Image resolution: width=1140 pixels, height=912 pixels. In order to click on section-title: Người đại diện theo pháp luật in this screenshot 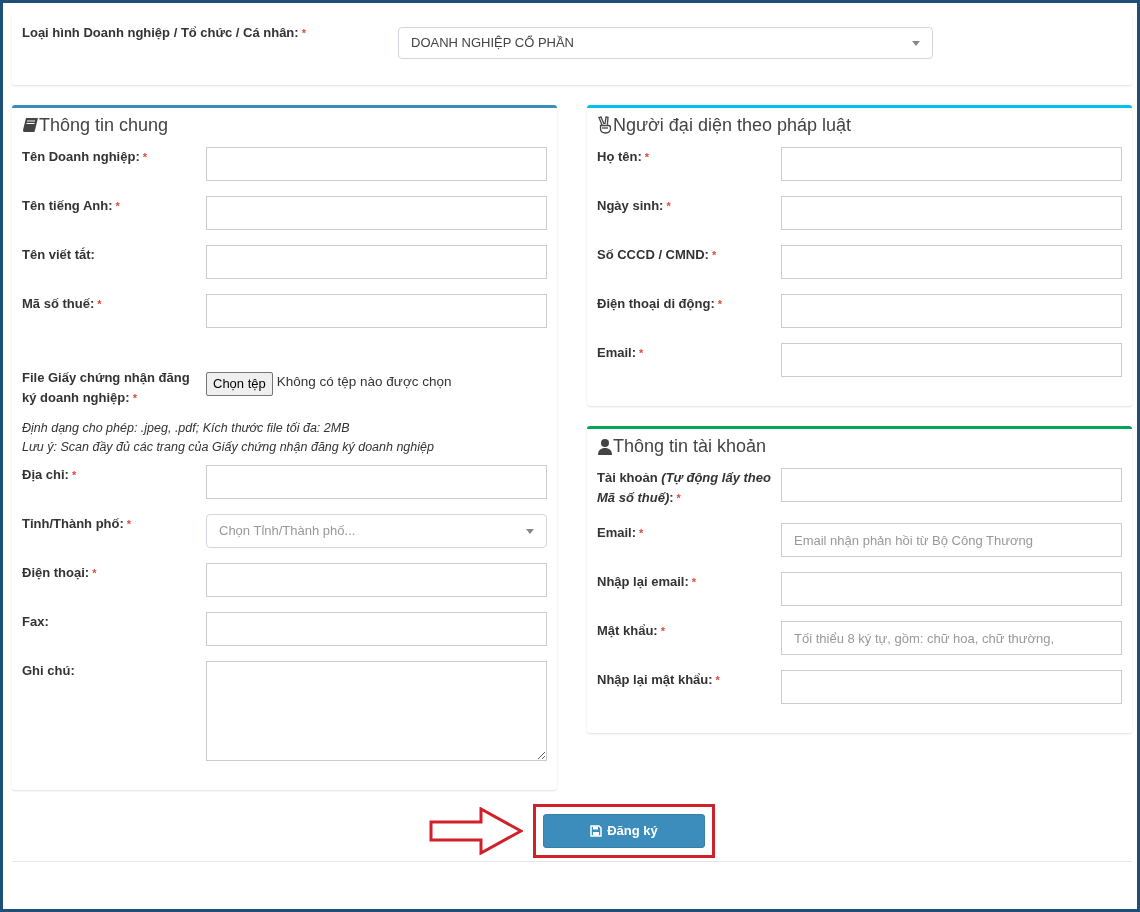, I will do `click(732, 125)`.